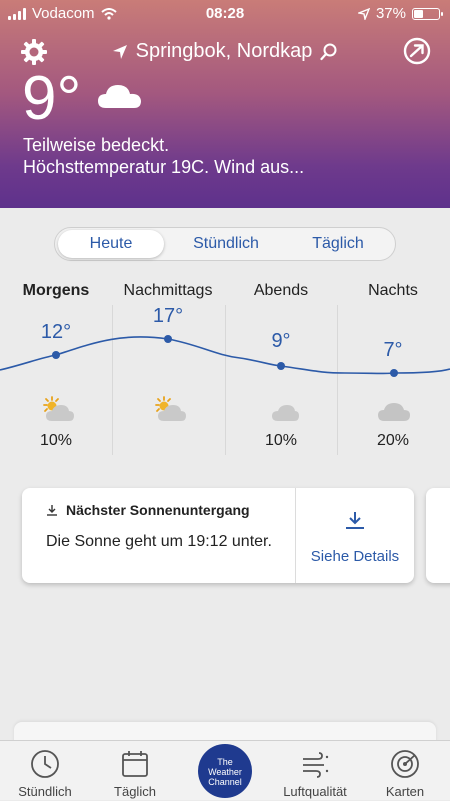 The width and height of the screenshot is (450, 801). Describe the element at coordinates (329, 52) in the screenshot. I see `search-icon` at that location.